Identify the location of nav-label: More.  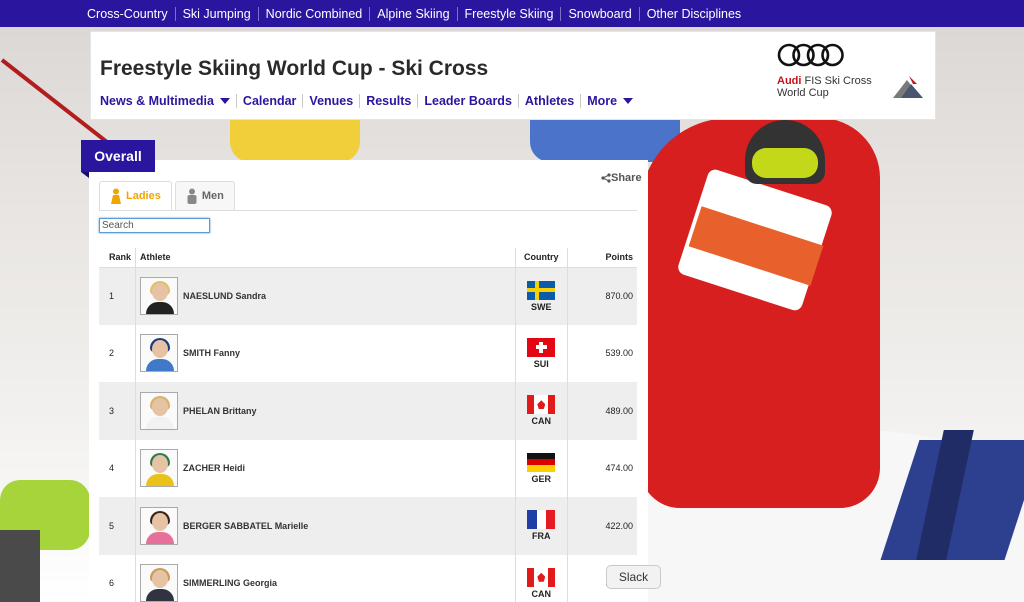
(602, 101).